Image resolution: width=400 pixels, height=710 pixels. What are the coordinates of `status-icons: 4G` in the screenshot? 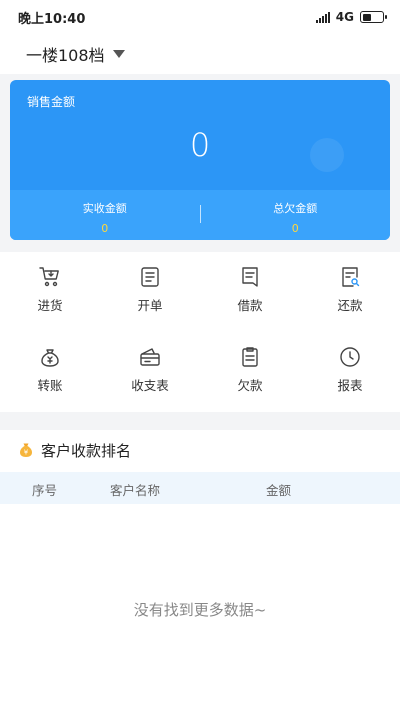 It's located at (351, 17).